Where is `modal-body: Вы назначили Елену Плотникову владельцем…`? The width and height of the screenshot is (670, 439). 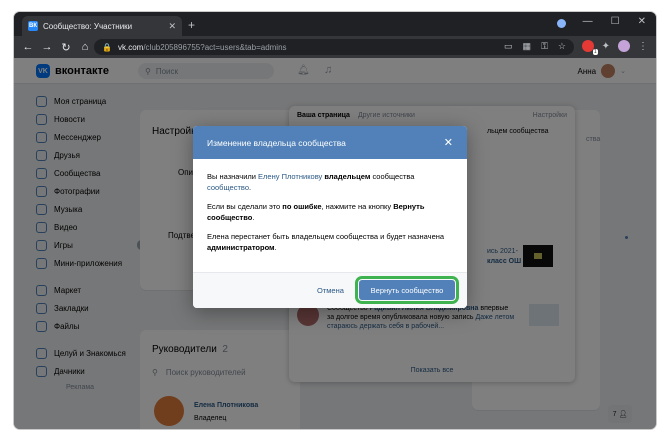 modal-body: Вы назначили Елену Плотникову владельцем… is located at coordinates (330, 206).